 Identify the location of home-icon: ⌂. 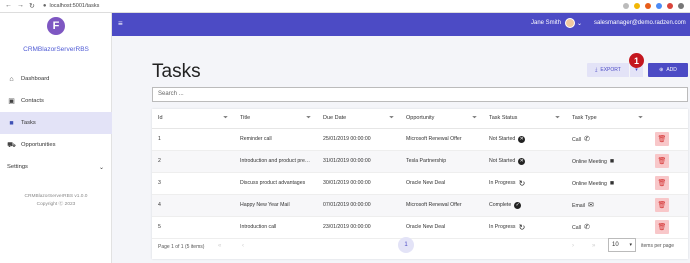
(11, 79).